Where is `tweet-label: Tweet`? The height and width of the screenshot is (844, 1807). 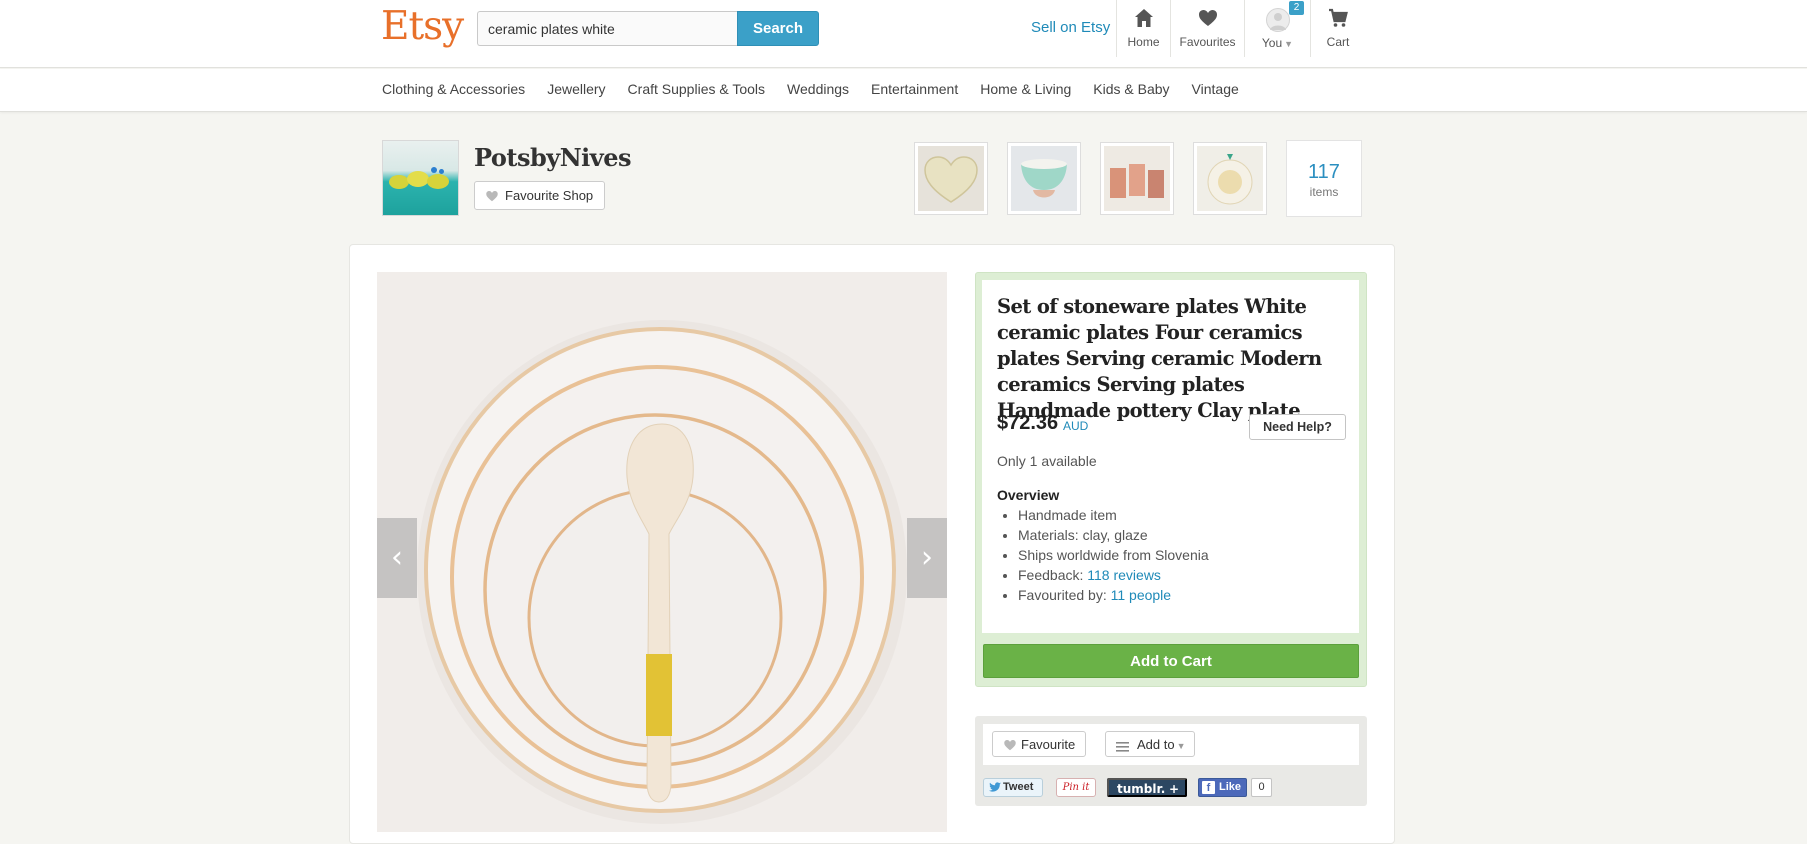 tweet-label: Tweet is located at coordinates (1018, 787).